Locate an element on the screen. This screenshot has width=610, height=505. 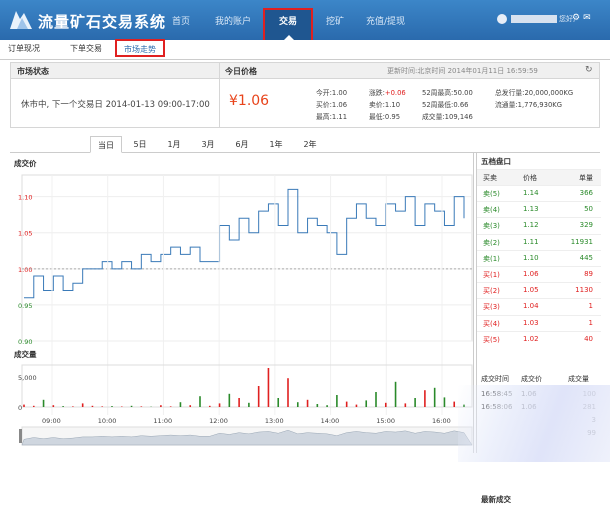
order-book-title: 五档盘口 is located at coordinates (496, 161).